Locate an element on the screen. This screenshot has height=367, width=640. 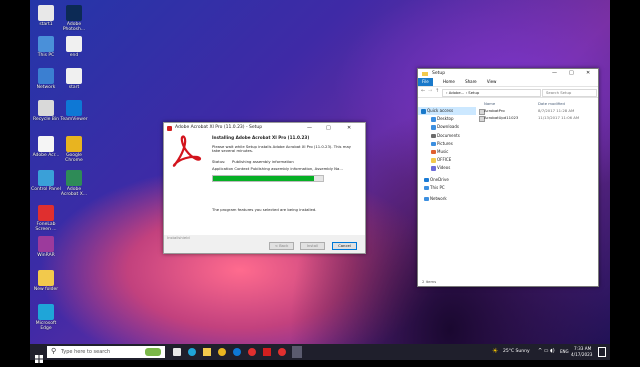
desktop-icon: Microsoft Edge is located at coordinates (46, 317).